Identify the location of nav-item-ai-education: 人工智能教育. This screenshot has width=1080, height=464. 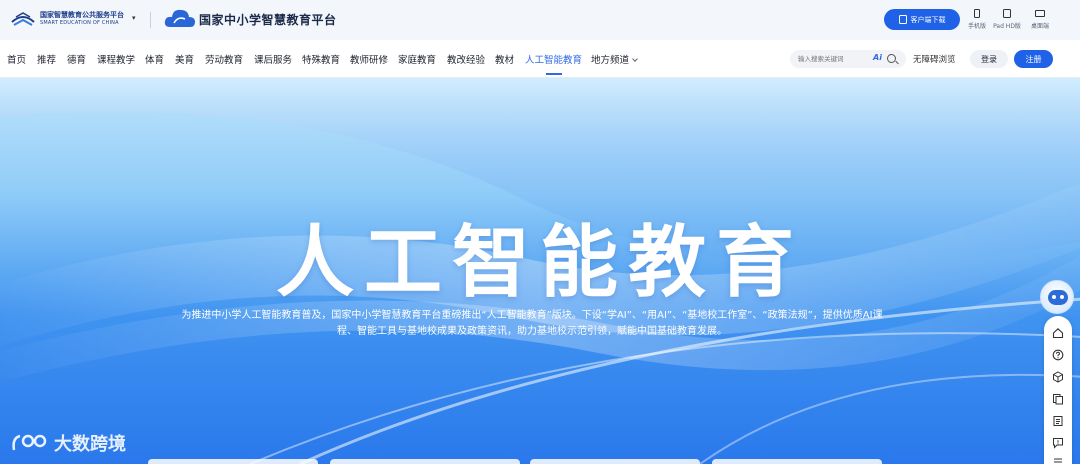
(553, 59).